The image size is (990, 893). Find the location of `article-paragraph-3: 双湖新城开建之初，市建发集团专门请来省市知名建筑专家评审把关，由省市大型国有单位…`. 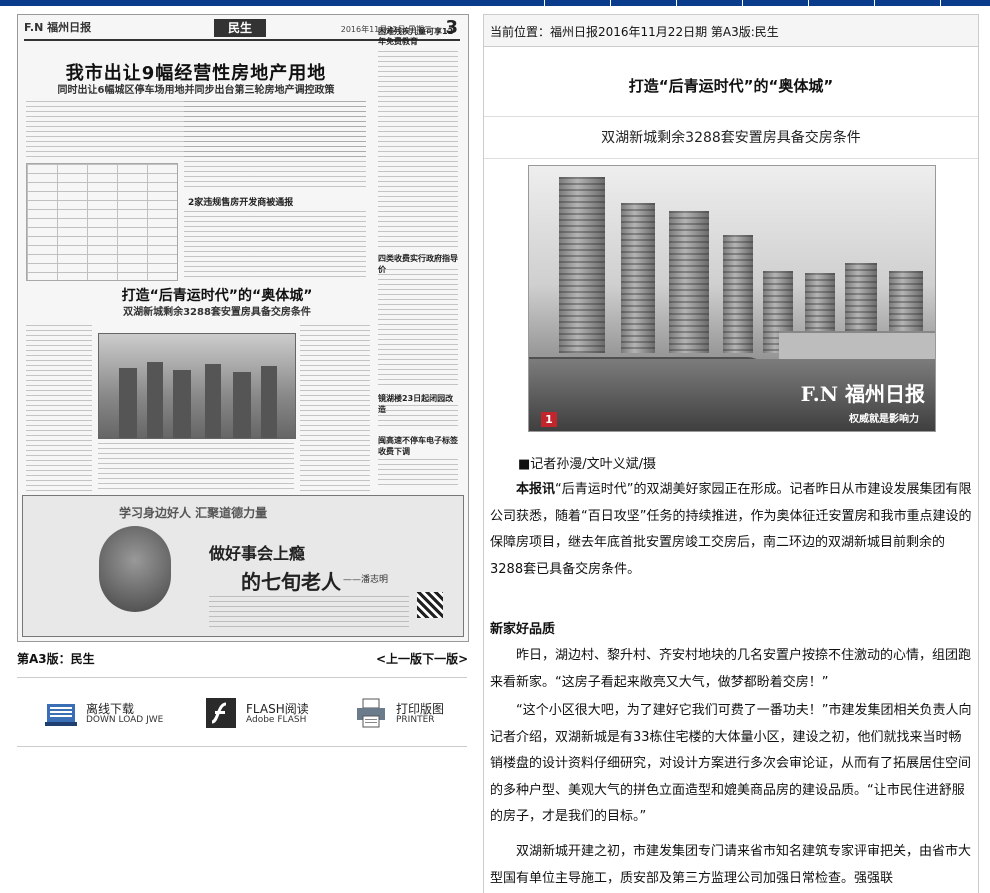

article-paragraph-3: 双湖新城开建之初，市建发集团专门请来省市知名建筑专家评审把关，由省市大型国有单位… is located at coordinates (731, 865).